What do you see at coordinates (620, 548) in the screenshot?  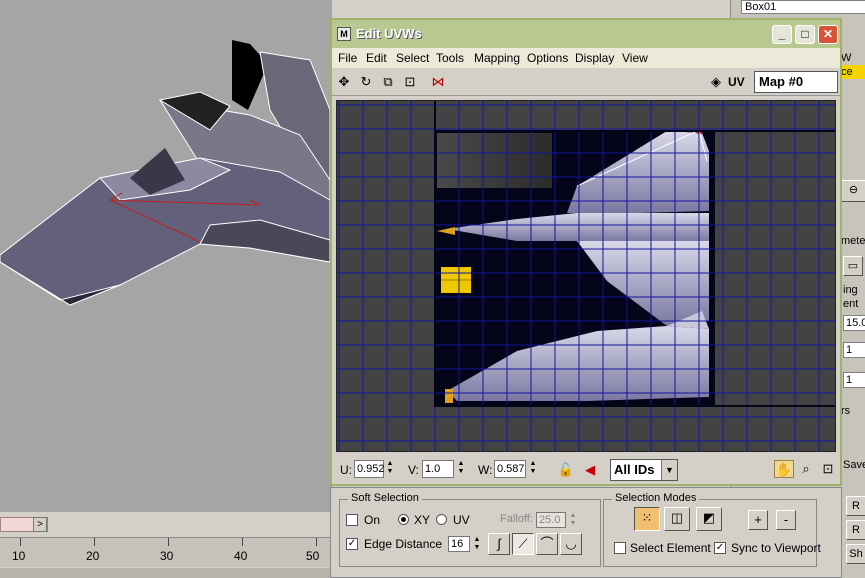 I see `select-element-checkbox` at bounding box center [620, 548].